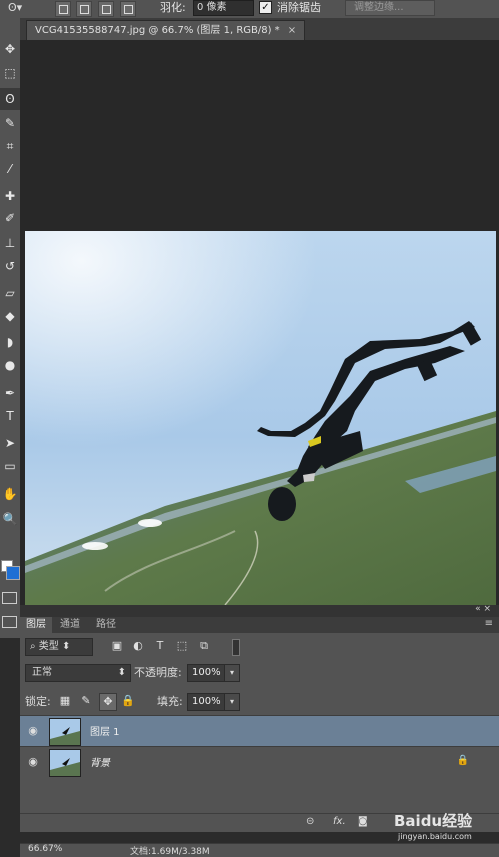 The image size is (499, 857). Describe the element at coordinates (259, 625) in the screenshot. I see `layers-panel-tabs: 图层 通道 路径 ≡` at that location.